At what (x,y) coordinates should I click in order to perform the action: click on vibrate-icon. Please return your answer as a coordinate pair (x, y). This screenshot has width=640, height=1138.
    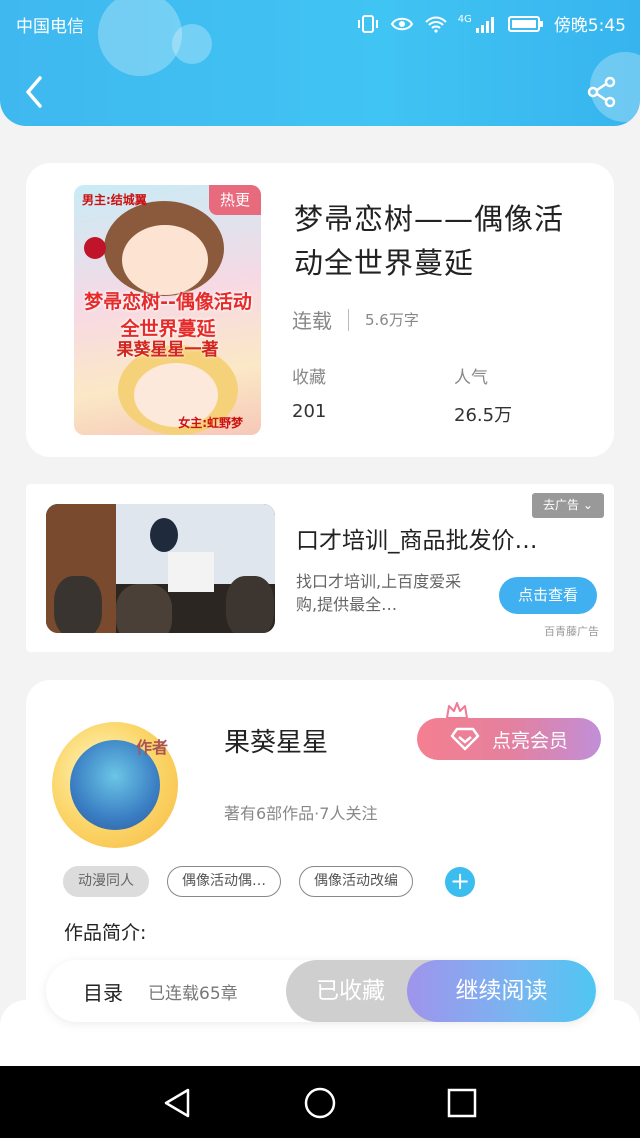
    Looking at the image, I should click on (367, 23).